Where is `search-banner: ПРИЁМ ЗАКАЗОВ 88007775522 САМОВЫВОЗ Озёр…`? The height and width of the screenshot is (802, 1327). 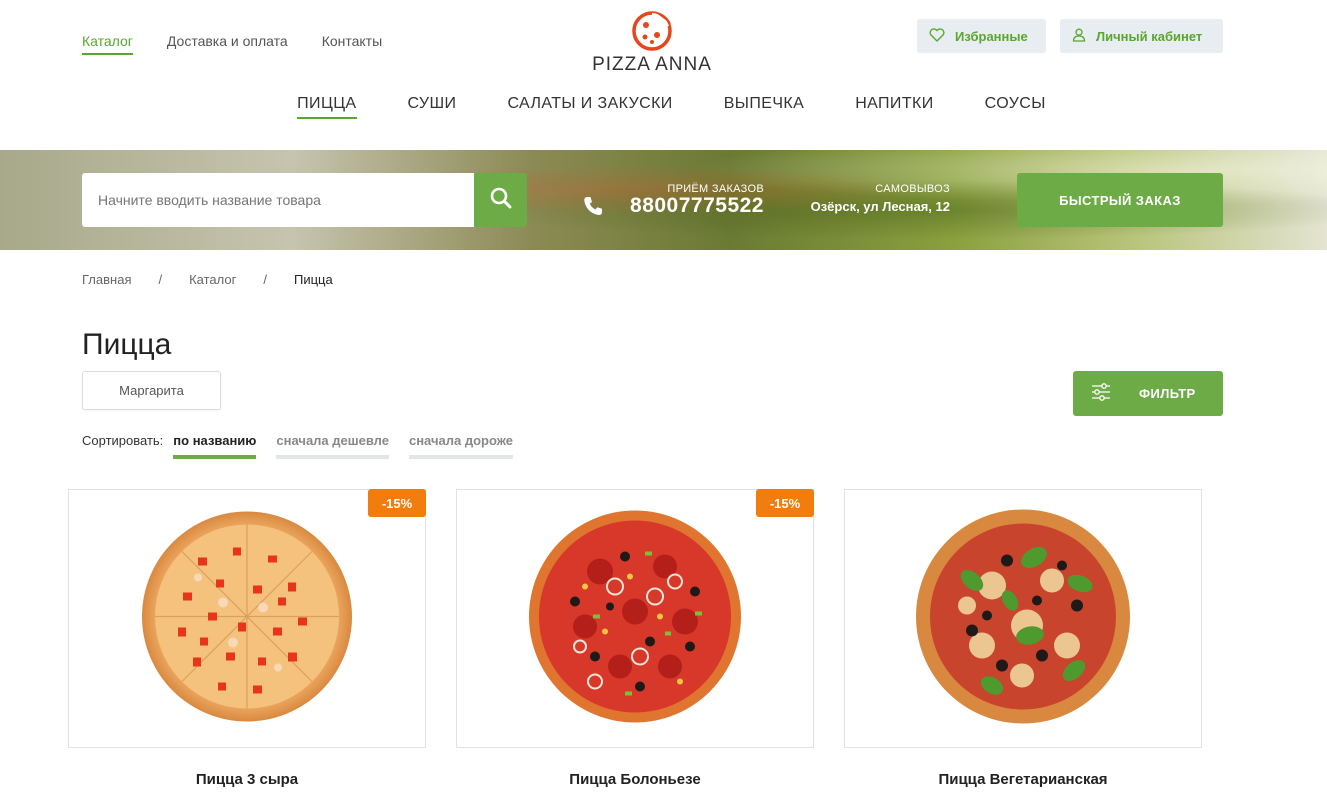
search-banner: ПРИЁМ ЗАКАЗОВ 88007775522 САМОВЫВОЗ Озёр… is located at coordinates (663, 200).